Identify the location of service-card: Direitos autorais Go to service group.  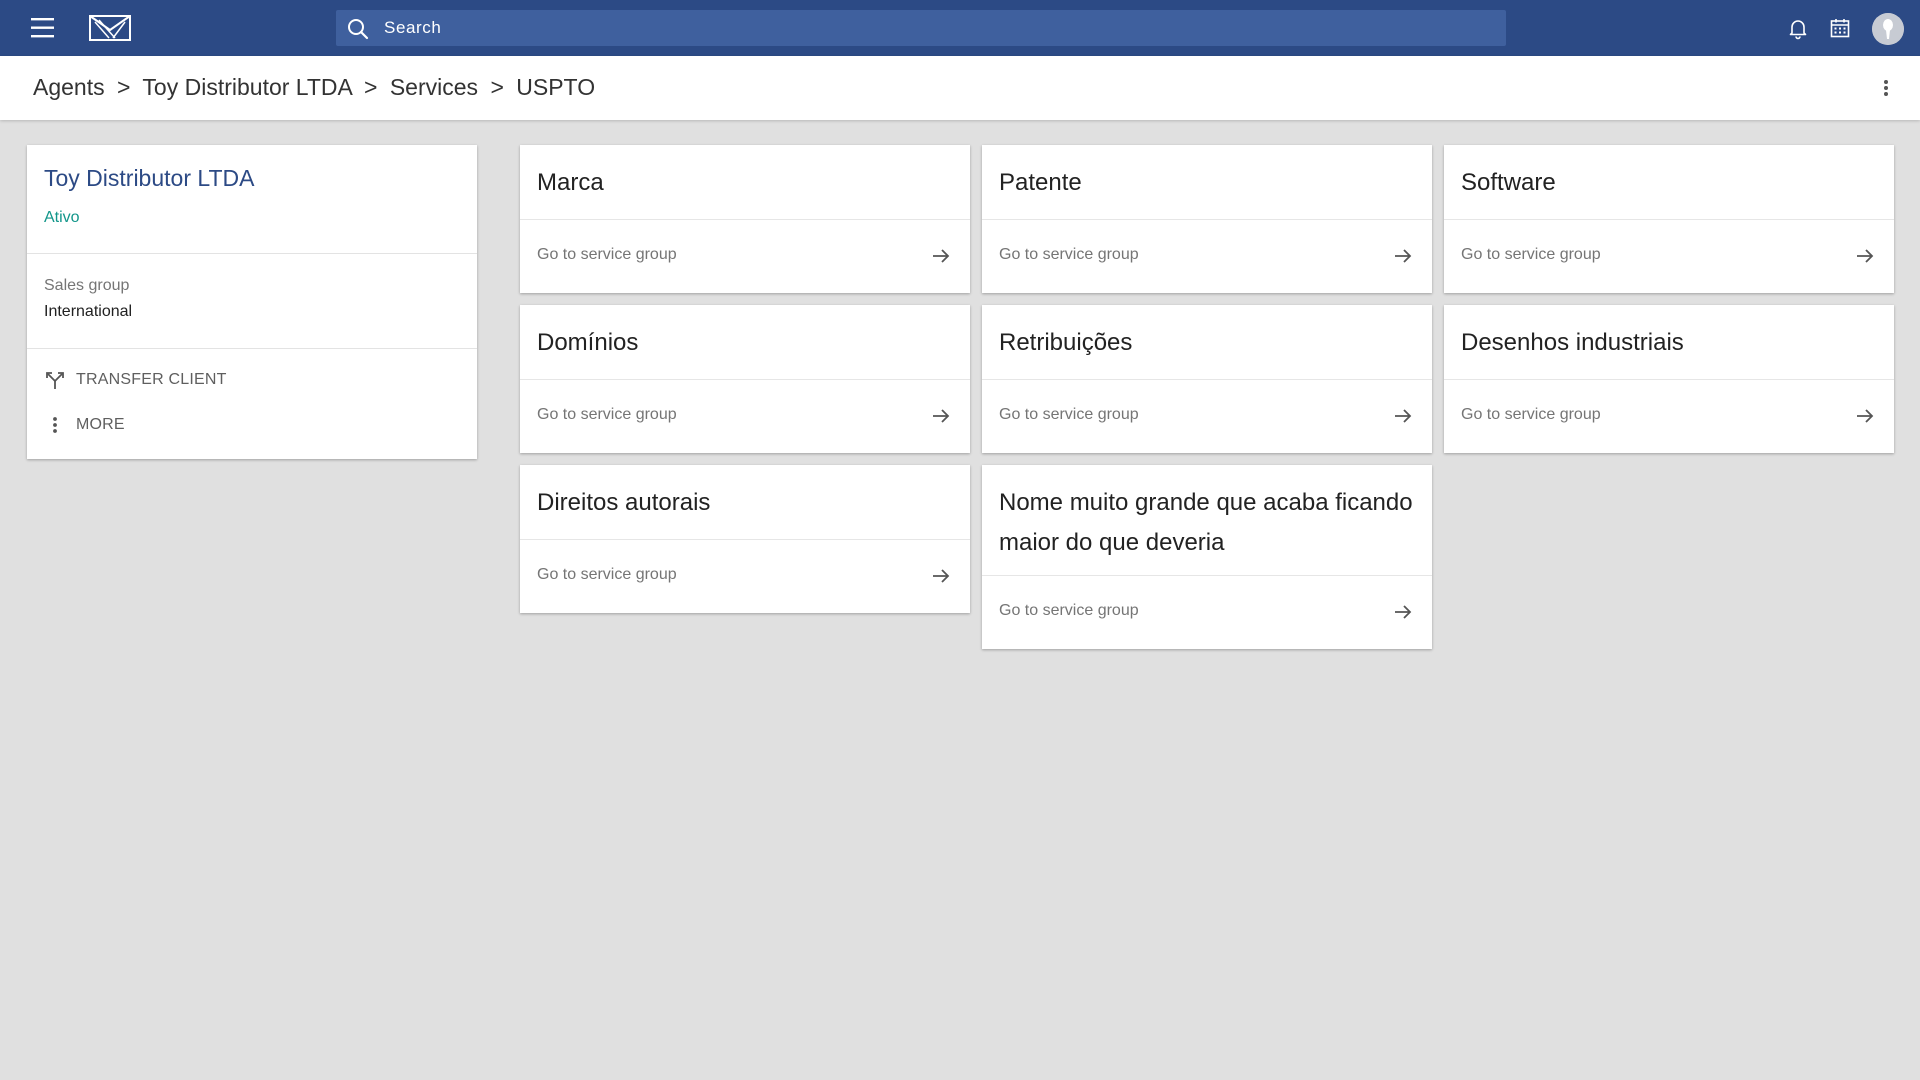
(745, 539).